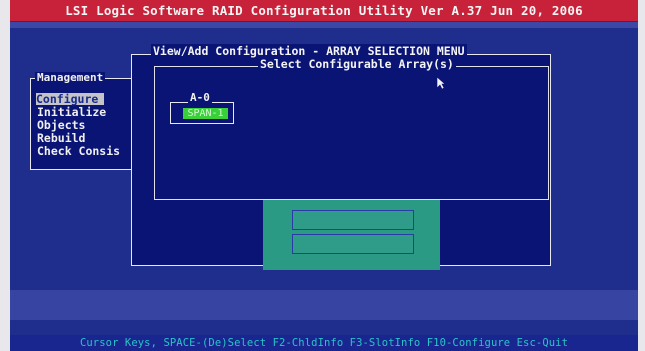  What do you see at coordinates (70, 99) in the screenshot?
I see `menu-item-configure: Configure` at bounding box center [70, 99].